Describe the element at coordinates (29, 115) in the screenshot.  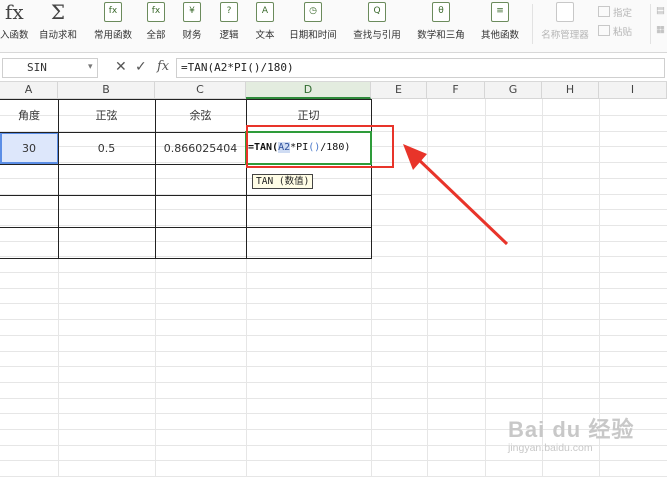
I see `header-cell-angle: 角度` at that location.